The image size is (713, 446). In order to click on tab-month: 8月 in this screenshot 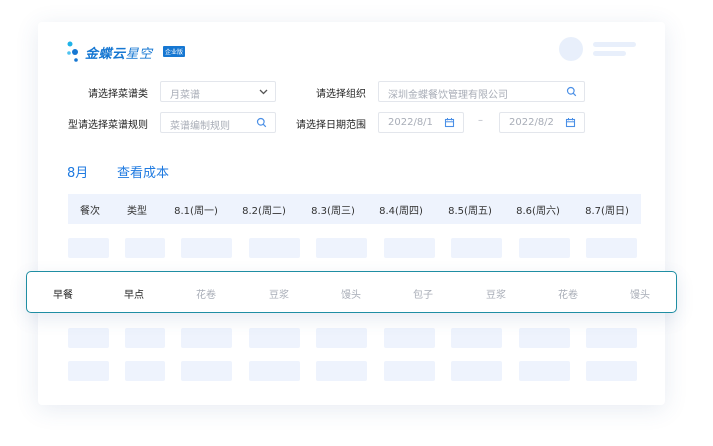, I will do `click(77, 171)`.